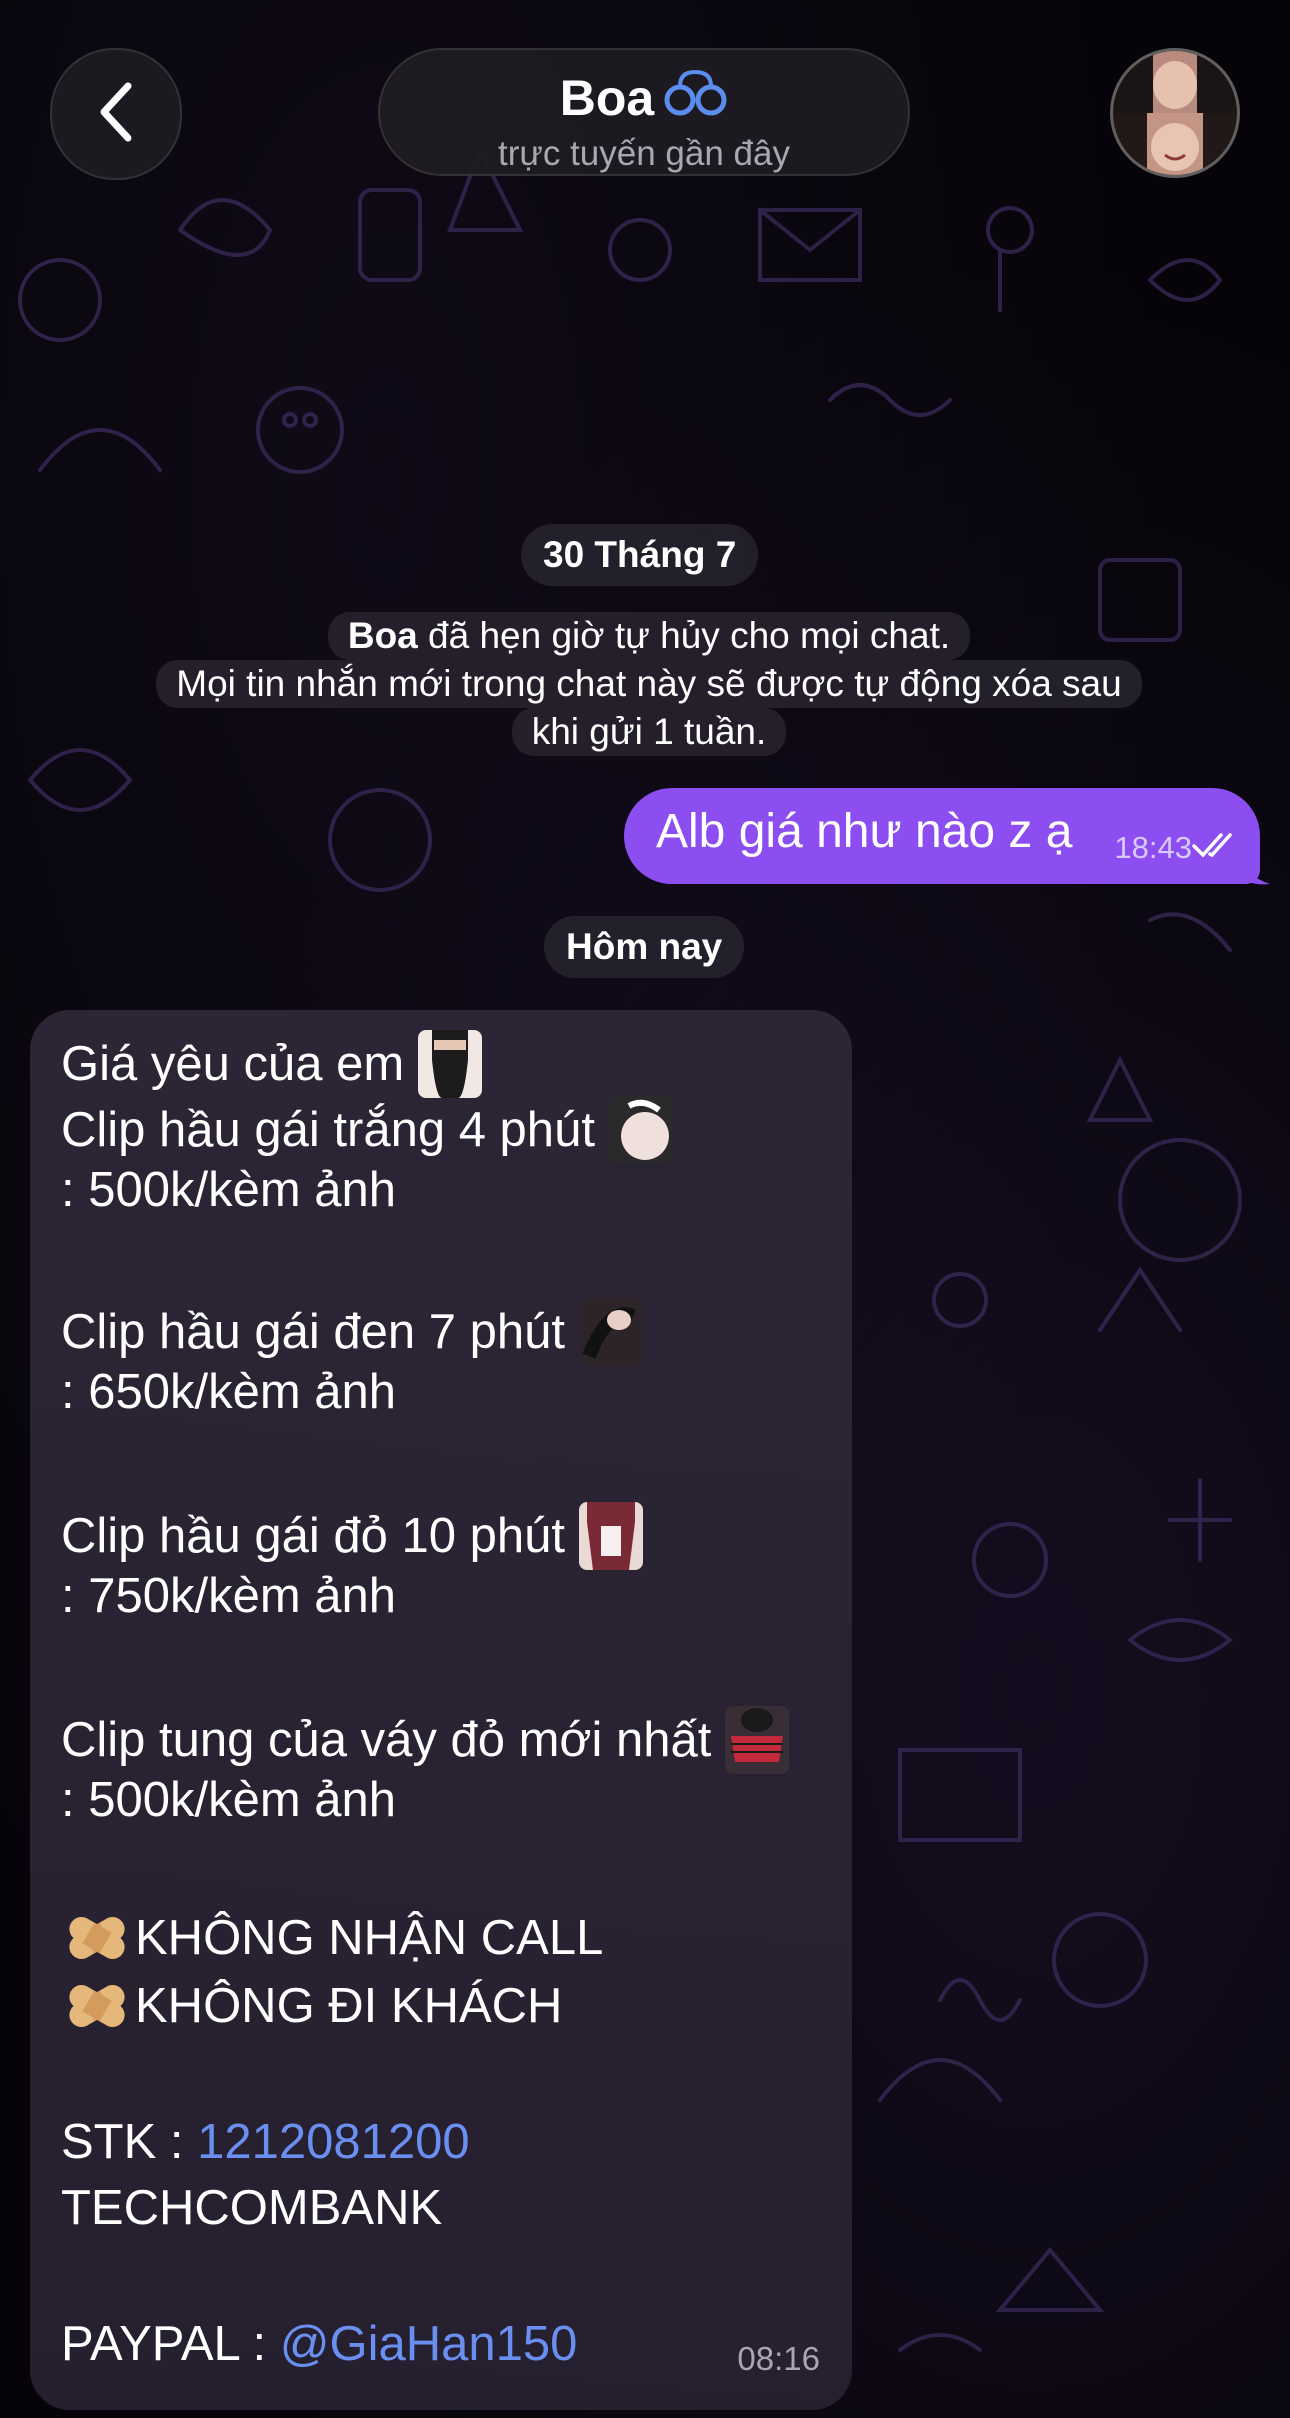 The image size is (1290, 2418). Describe the element at coordinates (640, 555) in the screenshot. I see `date-chip: 30 Tháng 7` at that location.